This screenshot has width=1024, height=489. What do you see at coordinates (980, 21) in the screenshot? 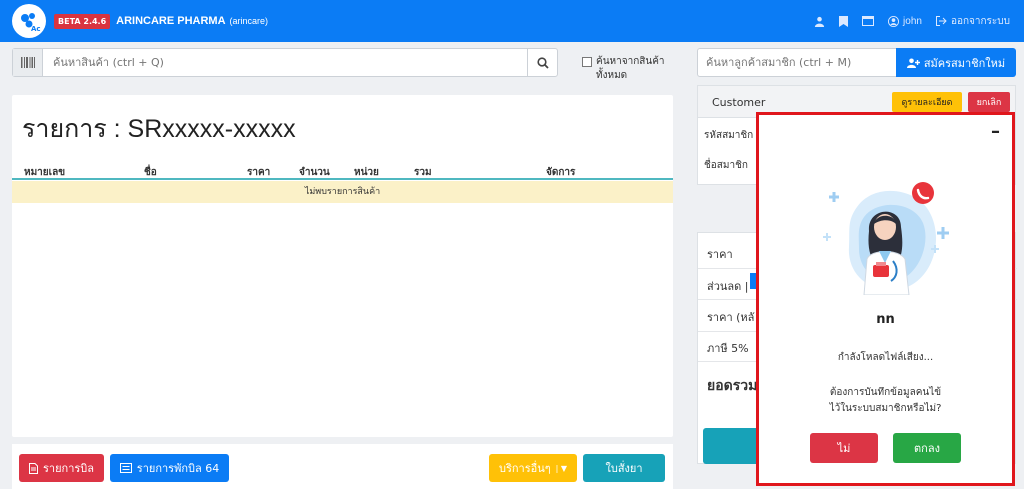
I see `logout-label: ออกจากระบบ` at bounding box center [980, 21].